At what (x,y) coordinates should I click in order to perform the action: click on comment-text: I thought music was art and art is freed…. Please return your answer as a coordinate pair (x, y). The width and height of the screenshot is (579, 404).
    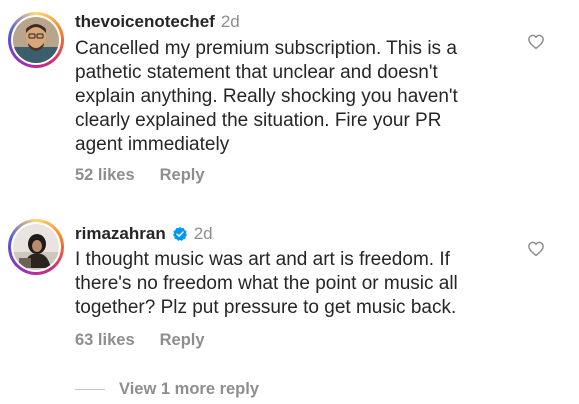
    Looking at the image, I should click on (266, 283).